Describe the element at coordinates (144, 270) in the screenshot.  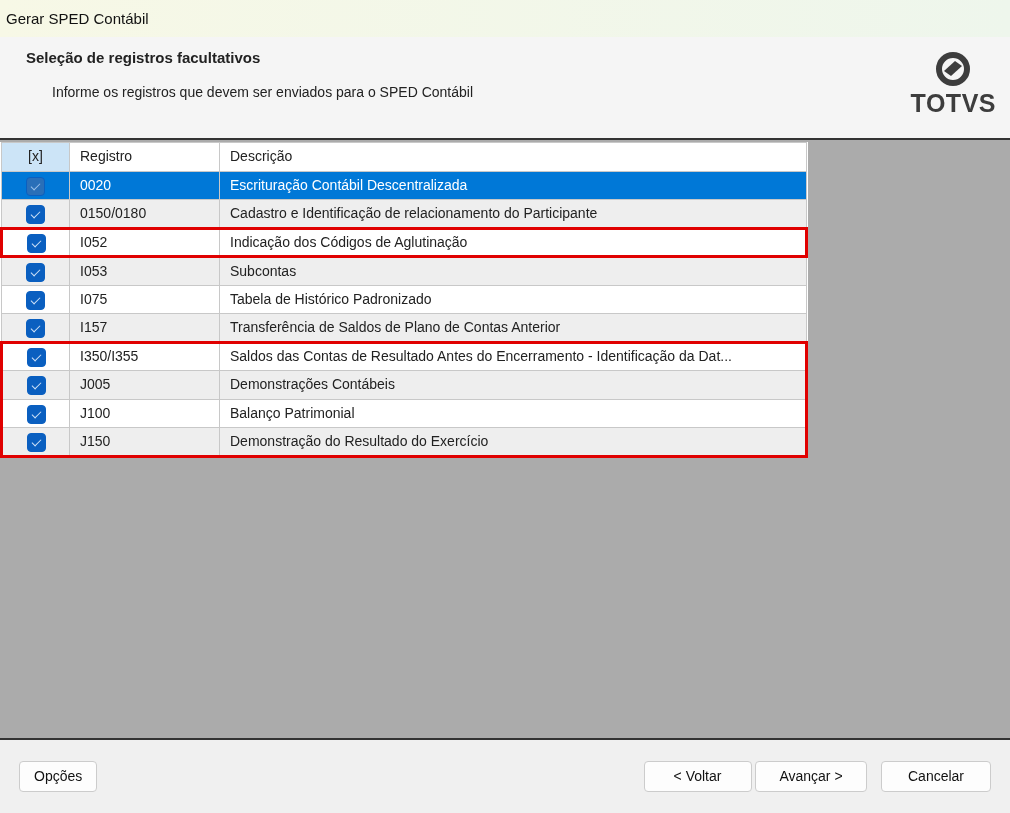
I see `table-cell: I053` at that location.